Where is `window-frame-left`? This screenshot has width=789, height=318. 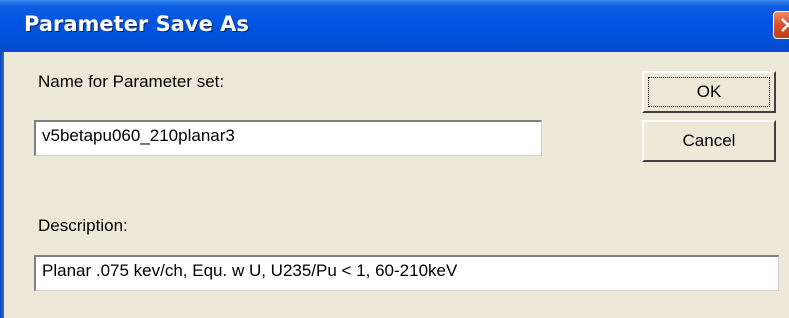 window-frame-left is located at coordinates (2, 185).